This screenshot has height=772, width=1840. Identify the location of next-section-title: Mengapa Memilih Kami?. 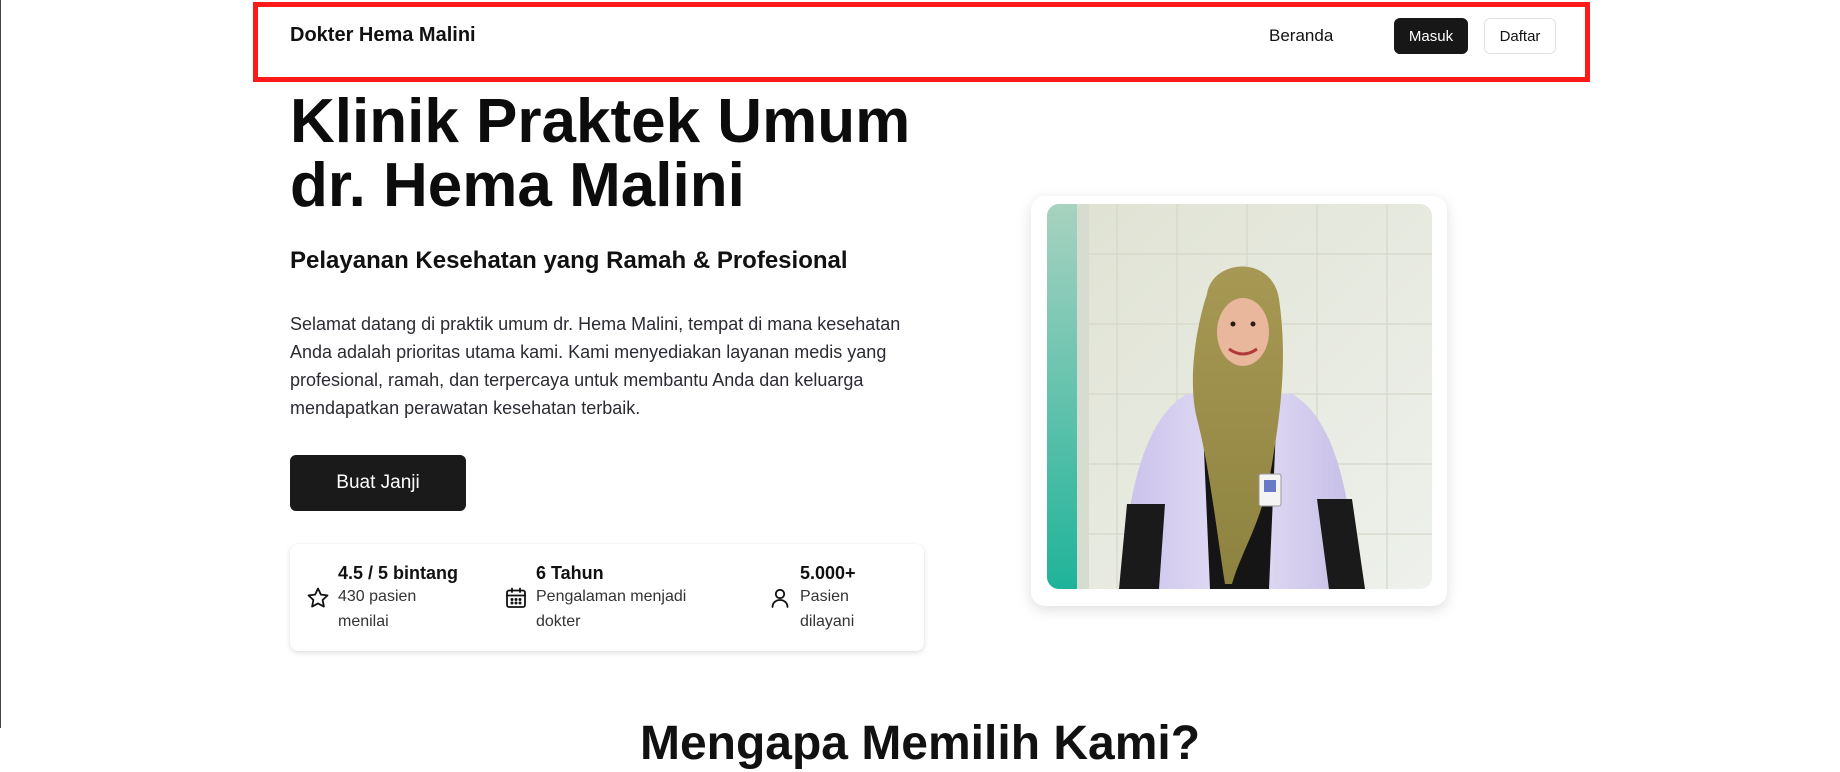
(920, 743).